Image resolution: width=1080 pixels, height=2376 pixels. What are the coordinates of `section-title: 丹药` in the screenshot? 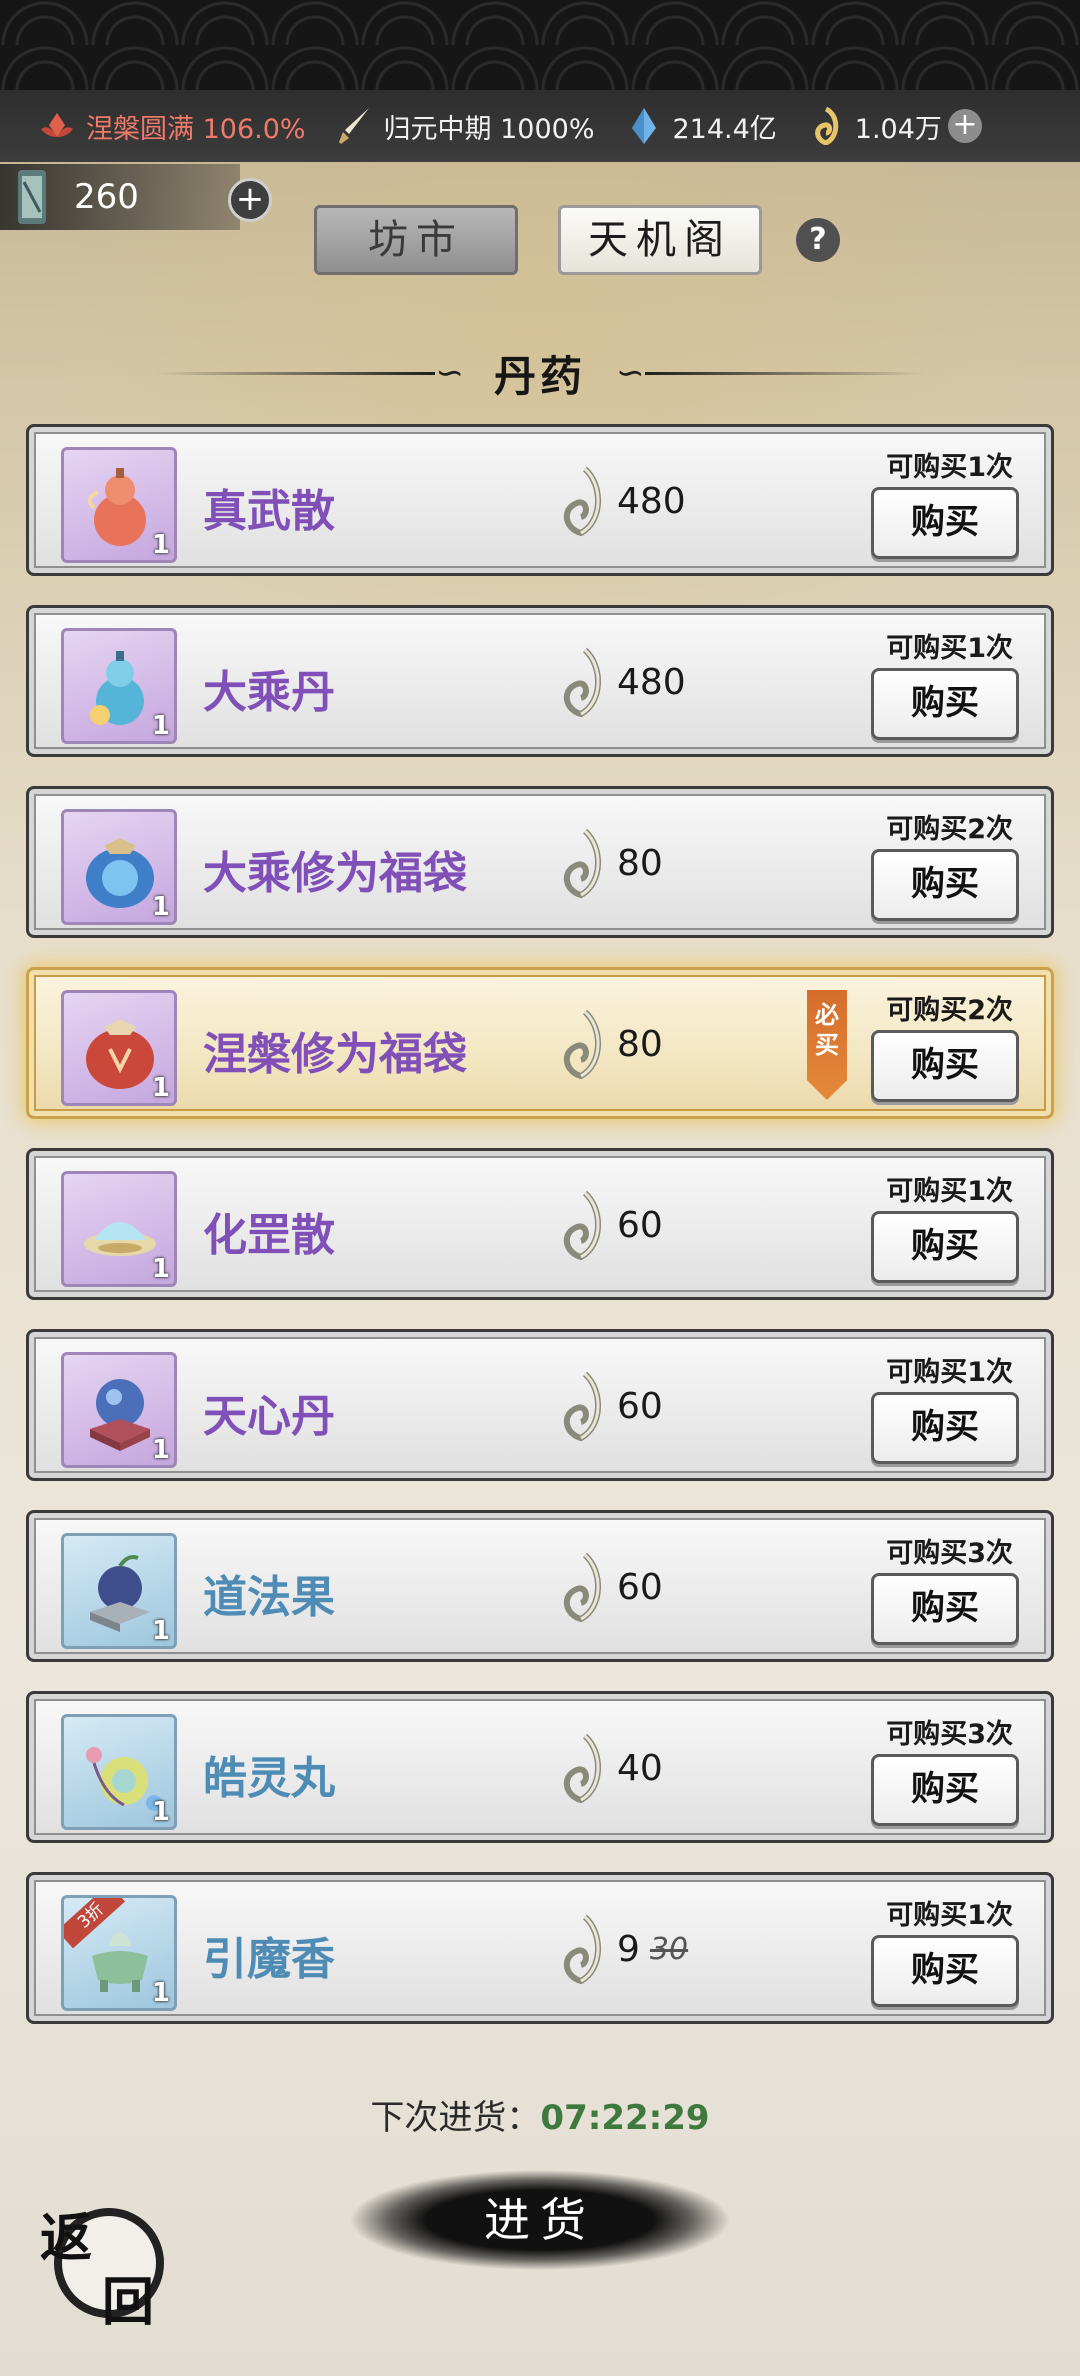 It's located at (539, 376).